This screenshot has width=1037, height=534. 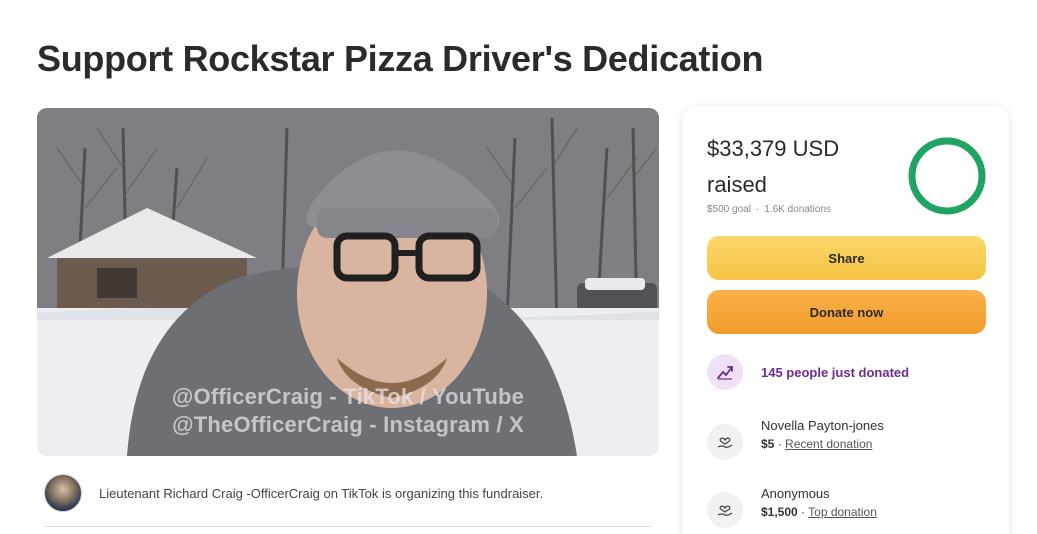 What do you see at coordinates (842, 512) in the screenshot?
I see `top-donation-link: Top donation` at bounding box center [842, 512].